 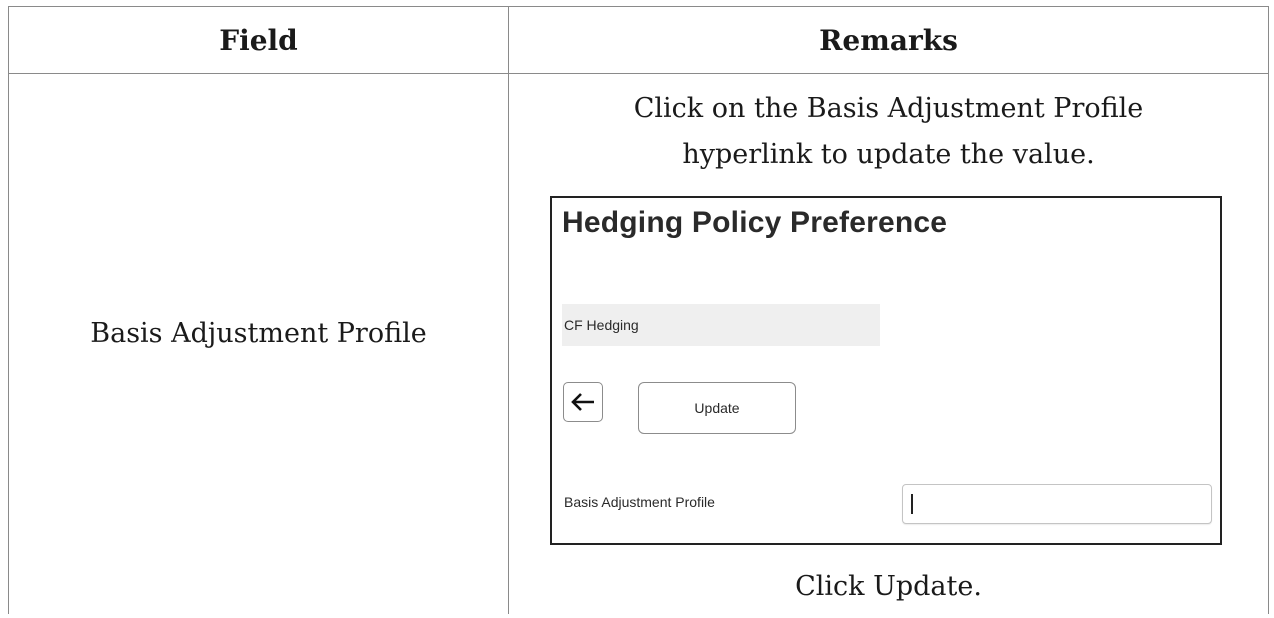 I want to click on remark-outro: Click Update., so click(x=888, y=586).